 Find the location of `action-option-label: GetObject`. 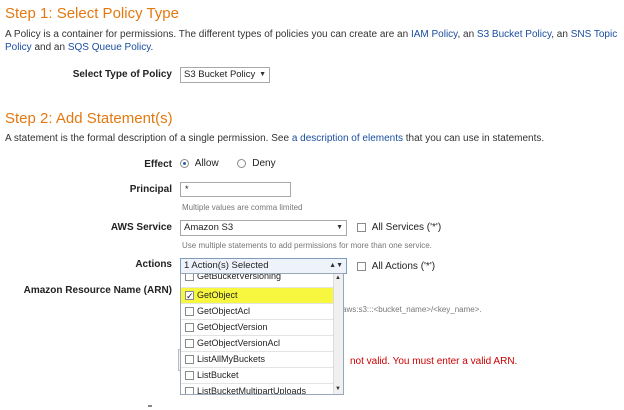

action-option-label: GetObject is located at coordinates (217, 295).